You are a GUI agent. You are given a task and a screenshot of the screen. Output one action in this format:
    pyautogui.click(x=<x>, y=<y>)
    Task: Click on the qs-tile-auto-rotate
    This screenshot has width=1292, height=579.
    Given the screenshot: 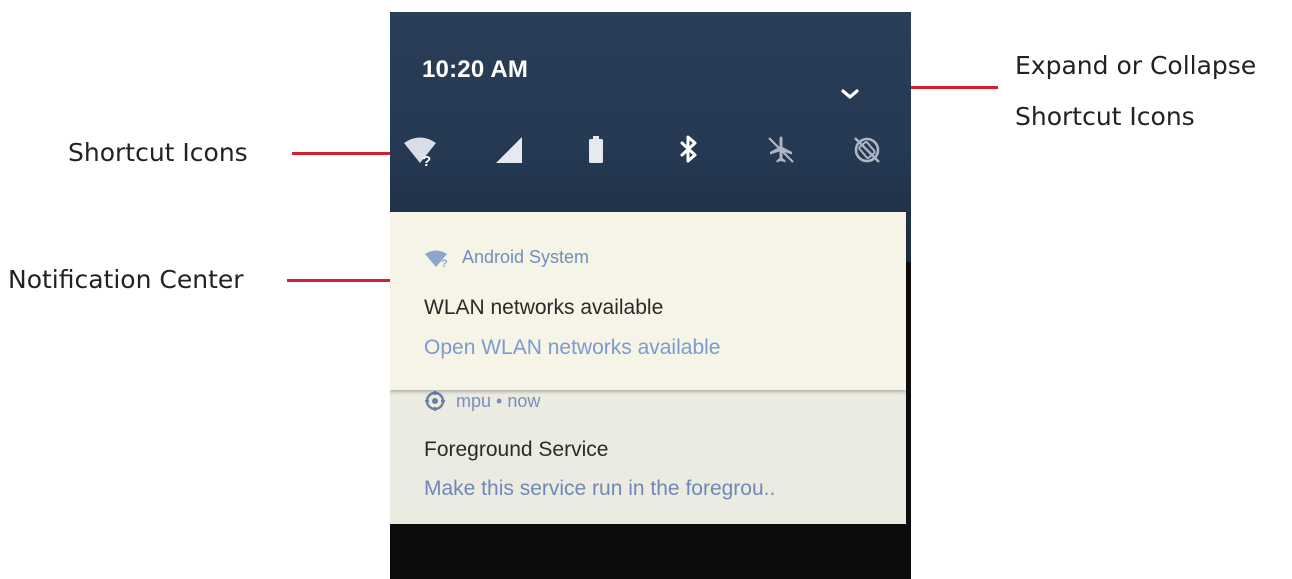 What is the action you would take?
    pyautogui.click(x=867, y=150)
    